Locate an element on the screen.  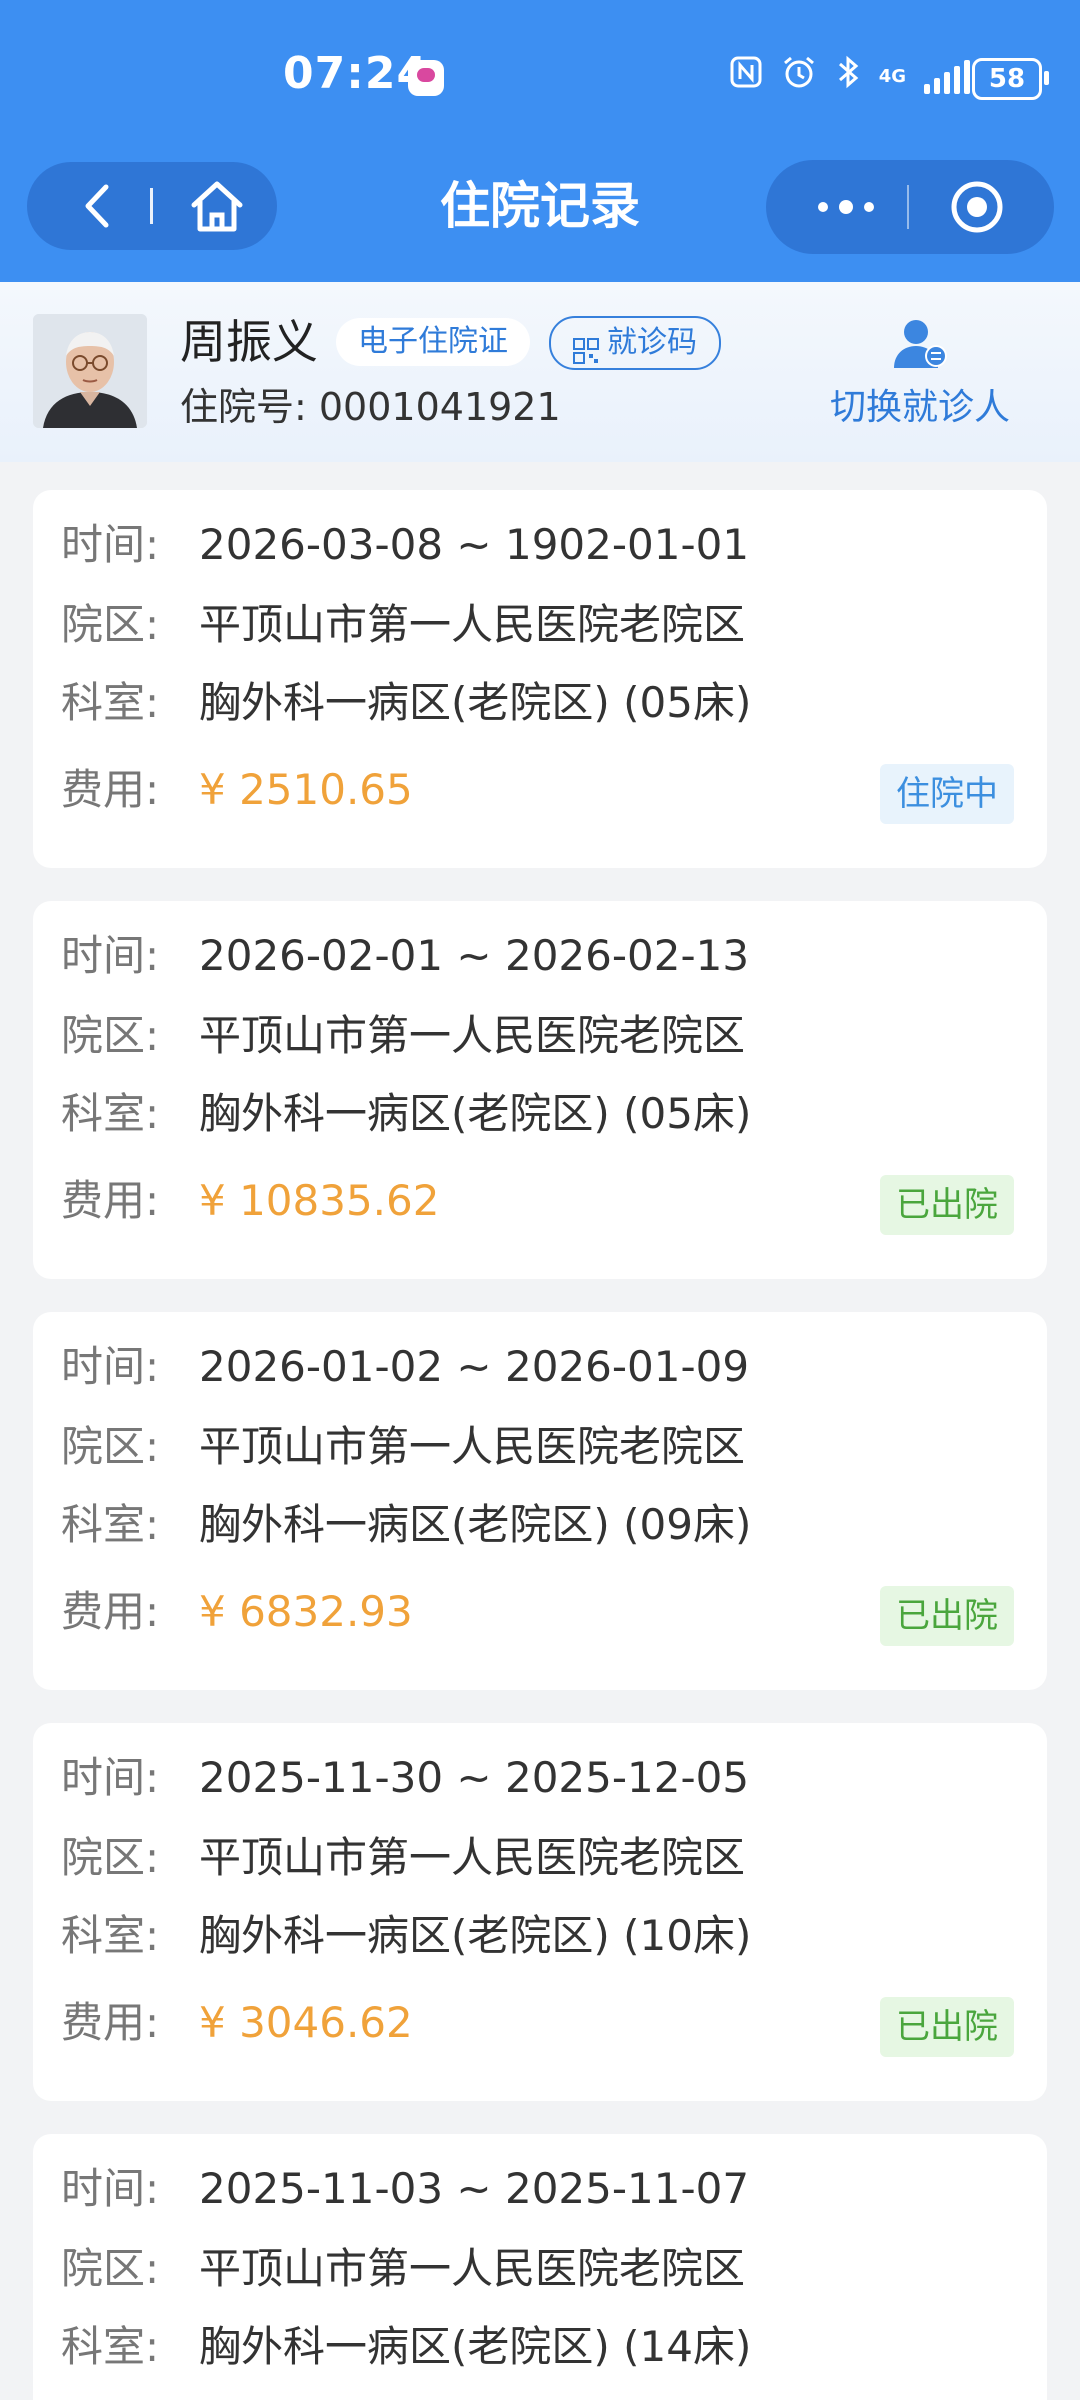
record-time-row: 时间: 2026-01-02 ~ 2026-01-09 is located at coordinates (405, 1367).